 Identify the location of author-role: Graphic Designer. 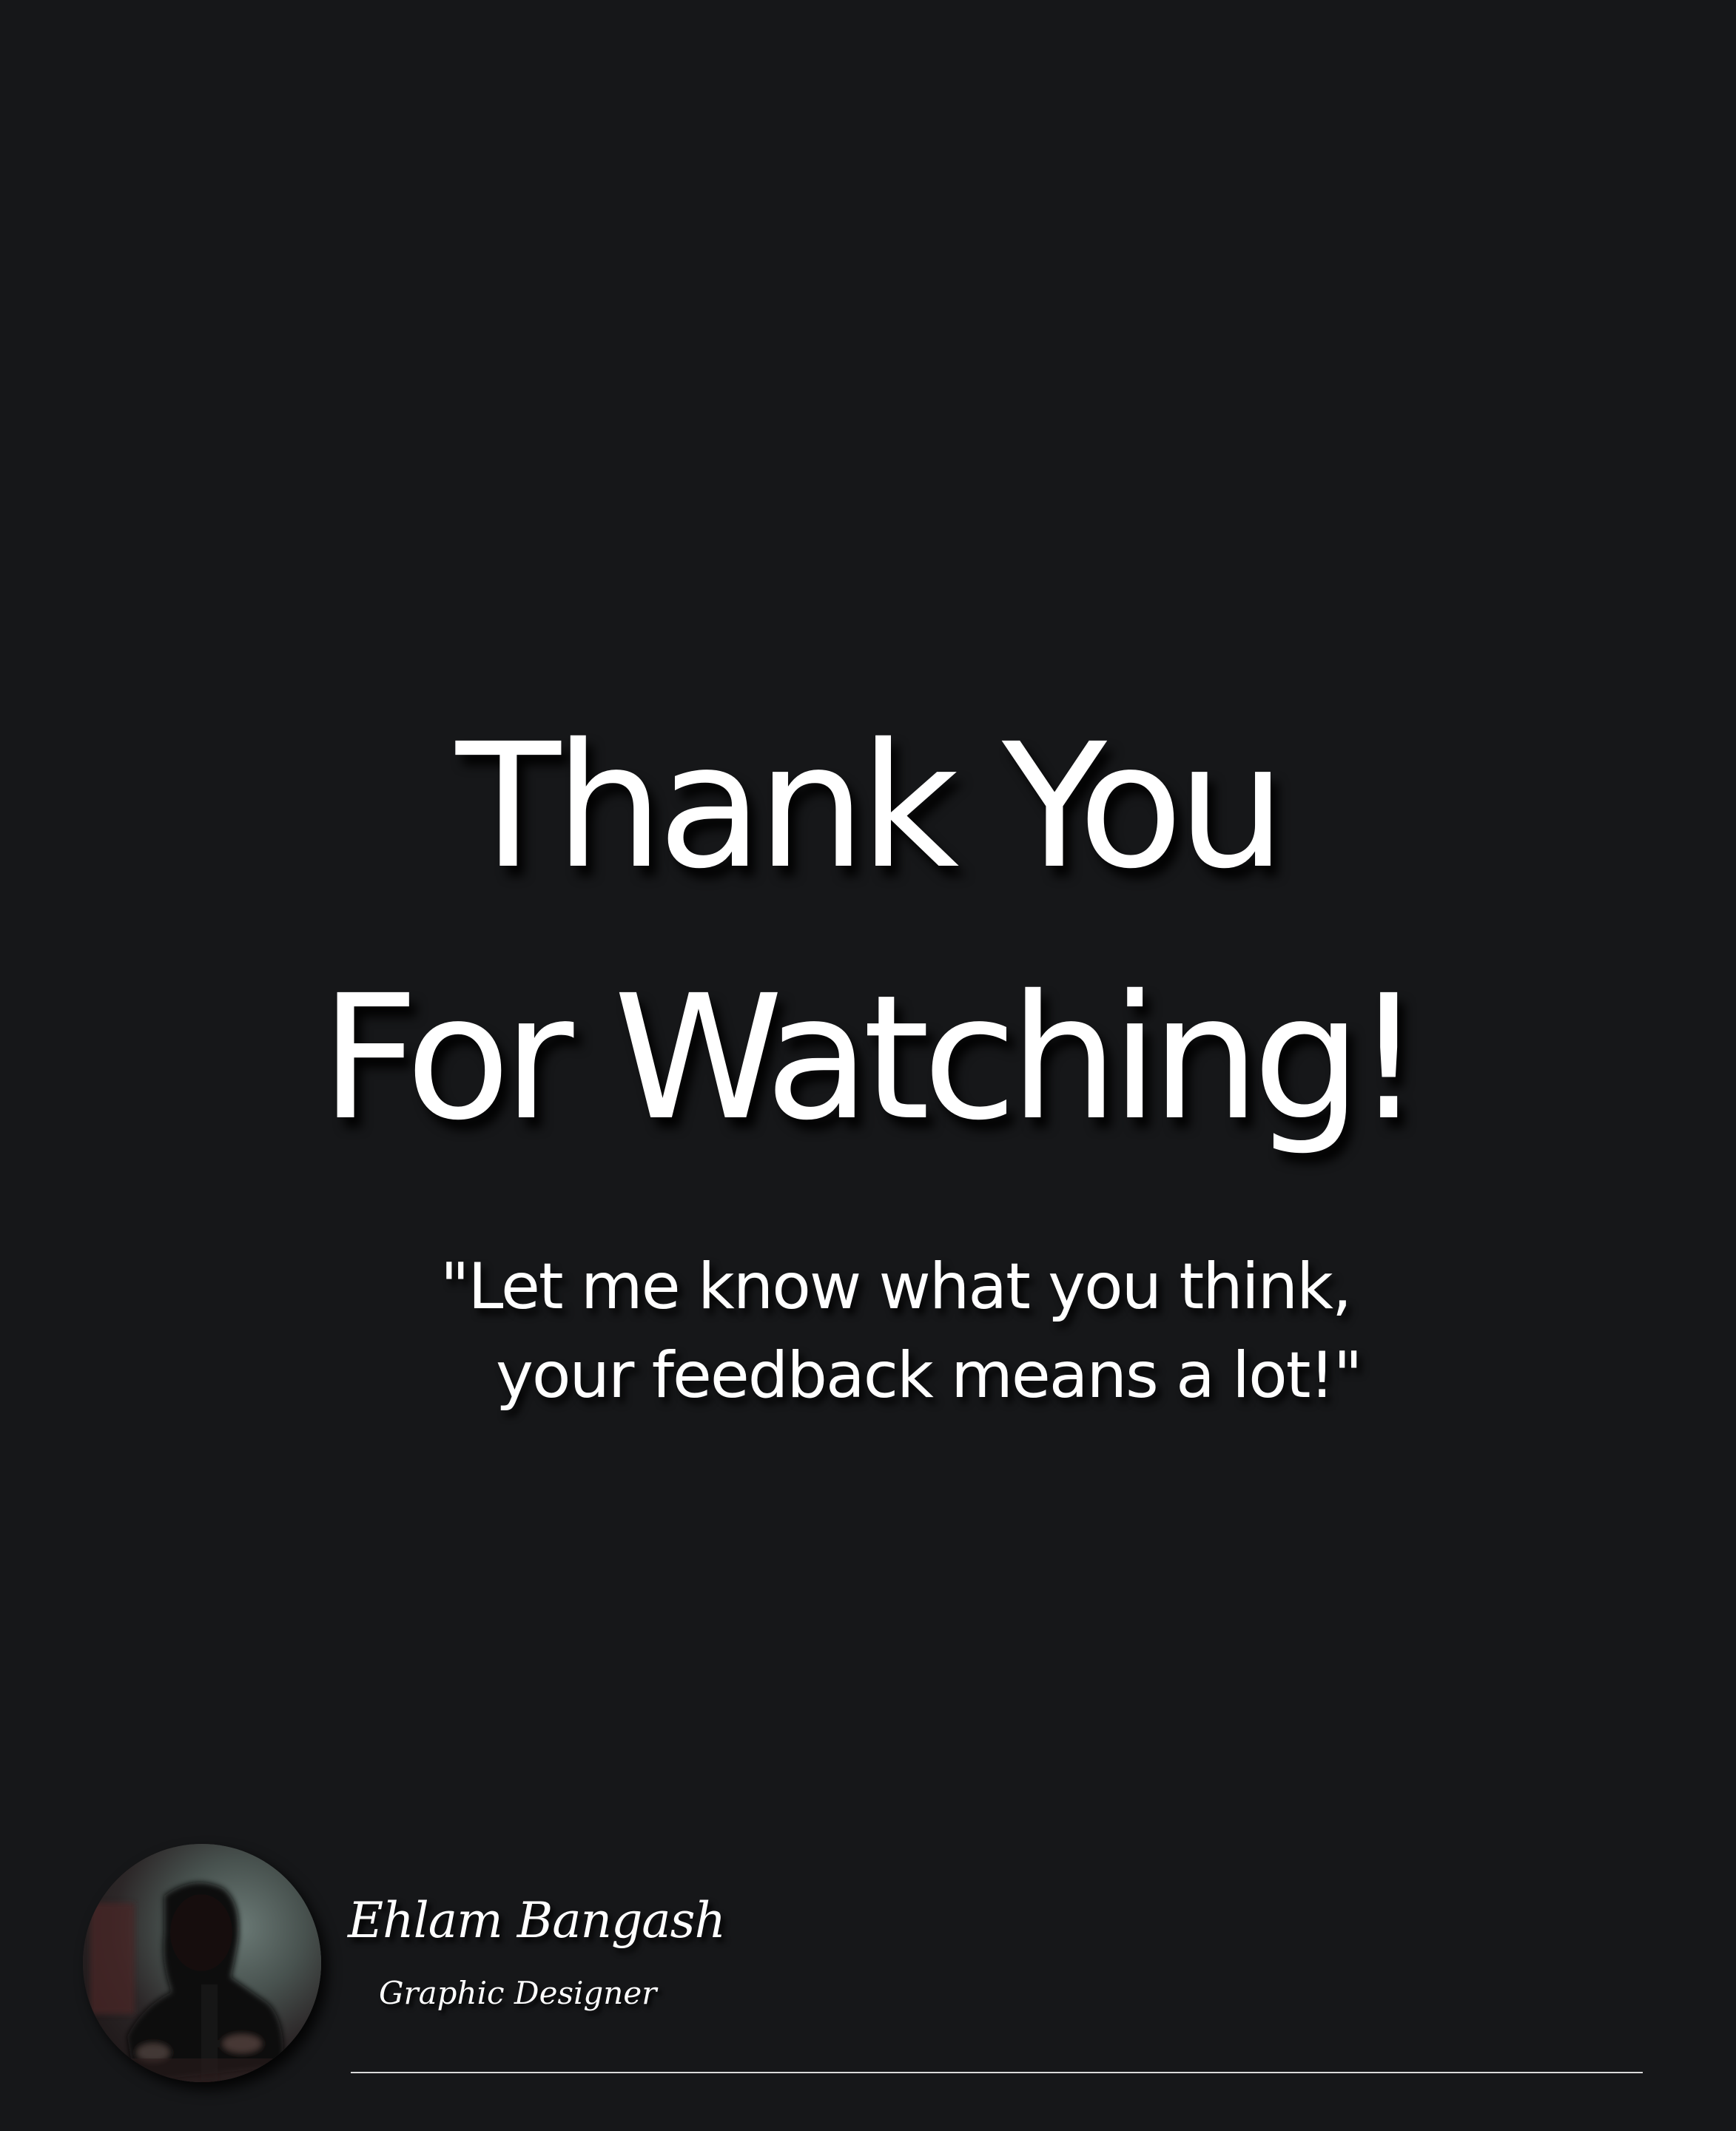
(518, 1993).